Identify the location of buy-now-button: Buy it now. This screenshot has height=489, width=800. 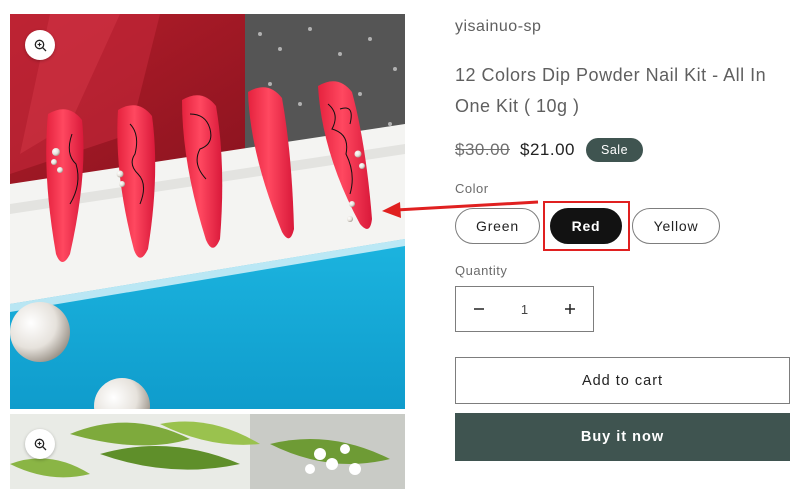
(622, 437).